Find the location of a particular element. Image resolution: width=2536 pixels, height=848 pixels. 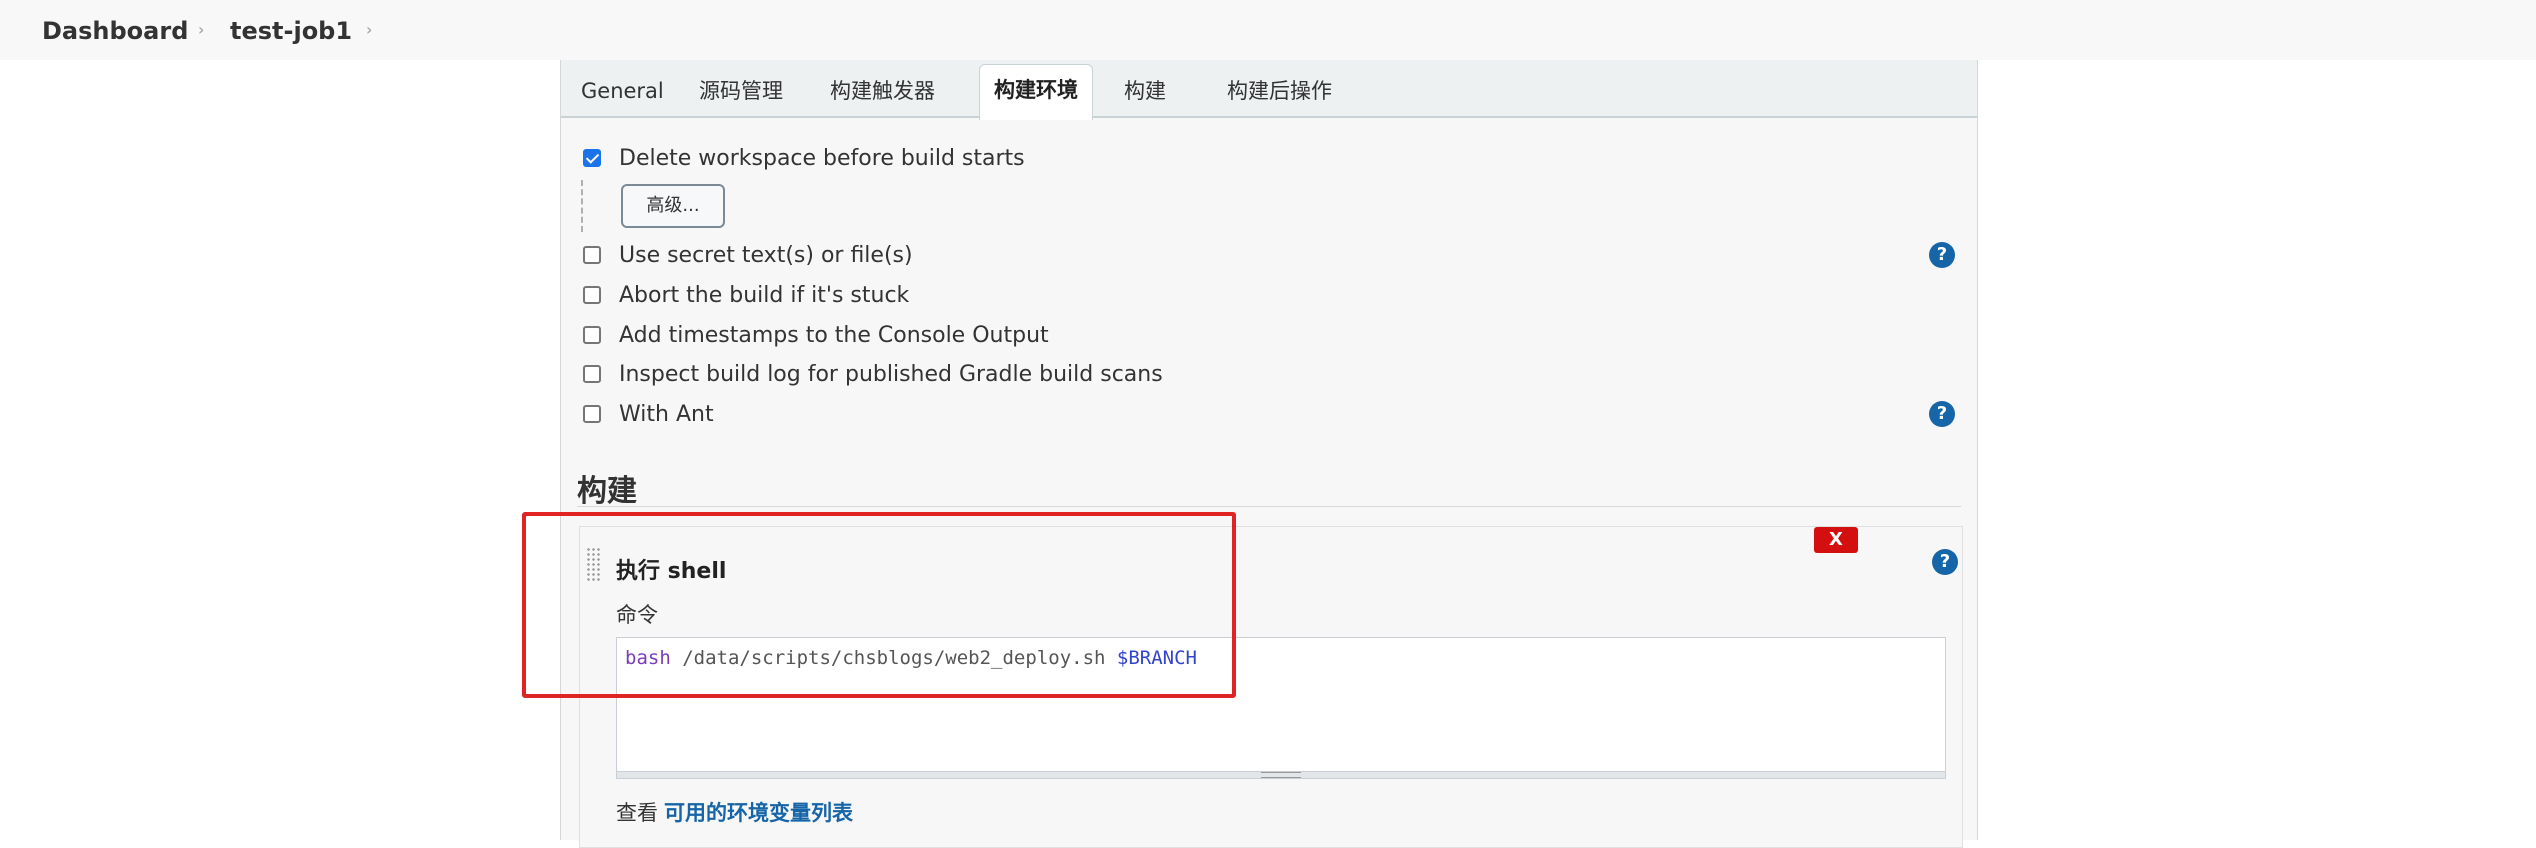

tab-post-build: 构建后操作 is located at coordinates (1279, 90).